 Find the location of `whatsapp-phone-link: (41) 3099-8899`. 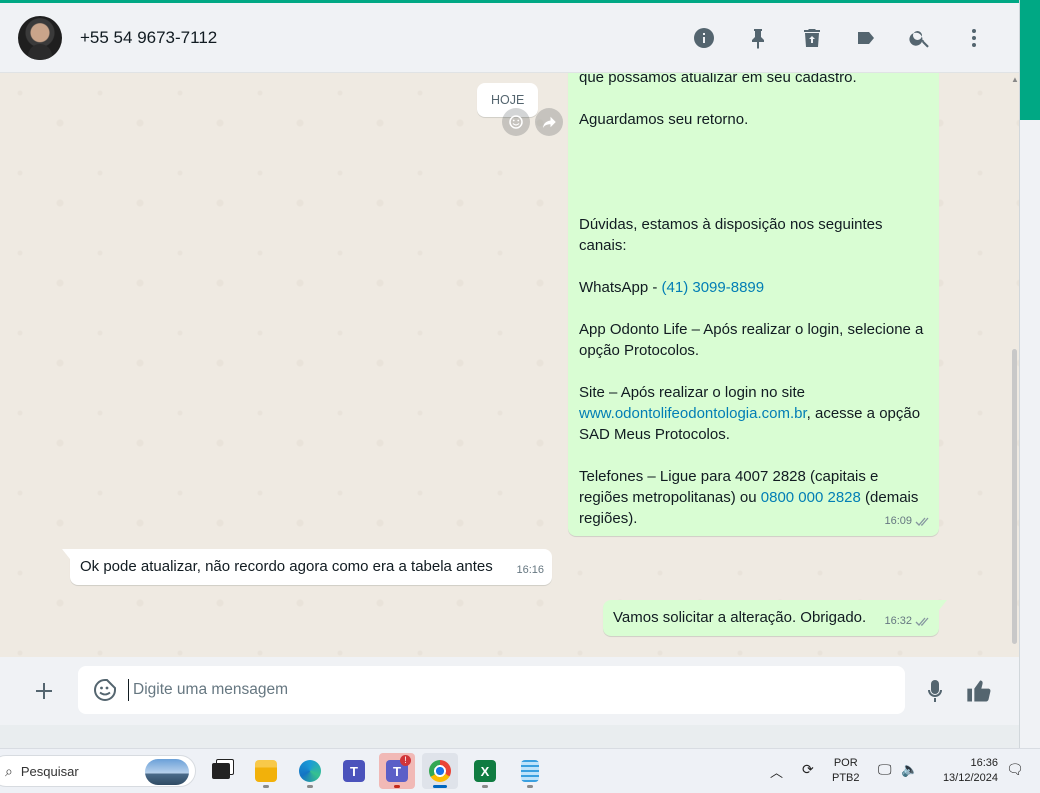

whatsapp-phone-link: (41) 3099-8899 is located at coordinates (713, 287).